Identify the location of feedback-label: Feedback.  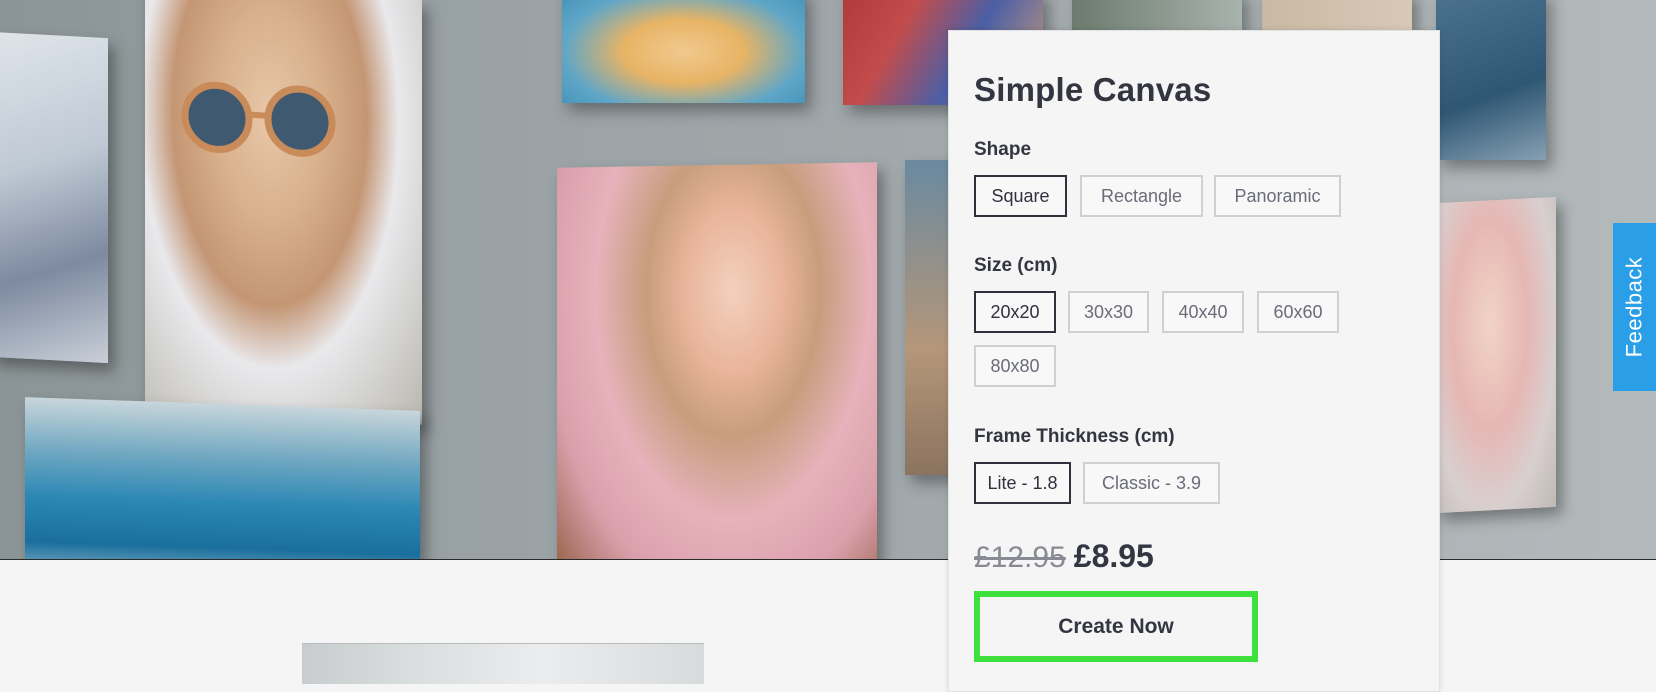
(1634, 307).